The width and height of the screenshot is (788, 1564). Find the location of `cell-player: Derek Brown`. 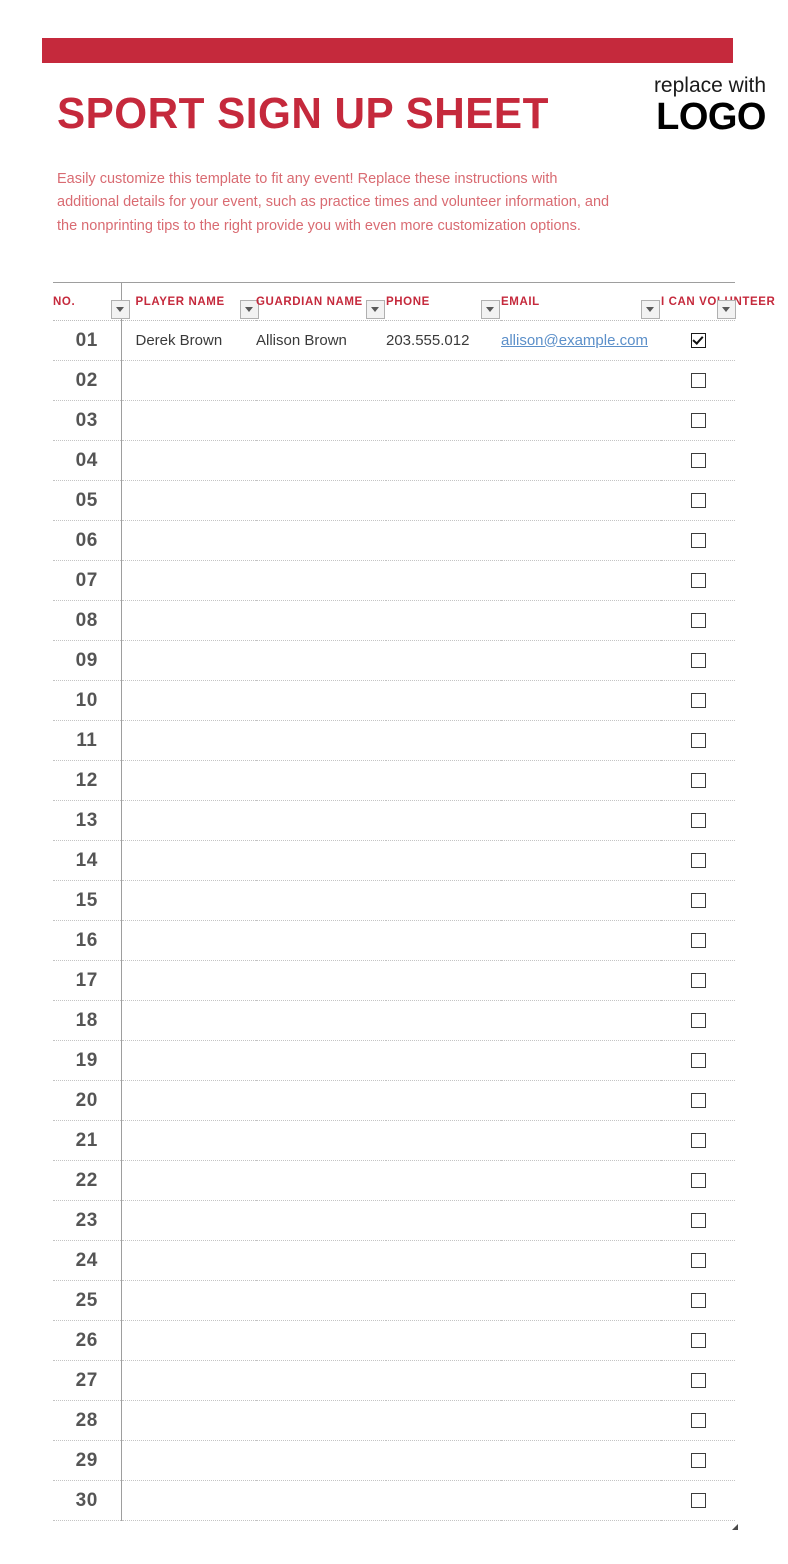

cell-player: Derek Brown is located at coordinates (188, 340).